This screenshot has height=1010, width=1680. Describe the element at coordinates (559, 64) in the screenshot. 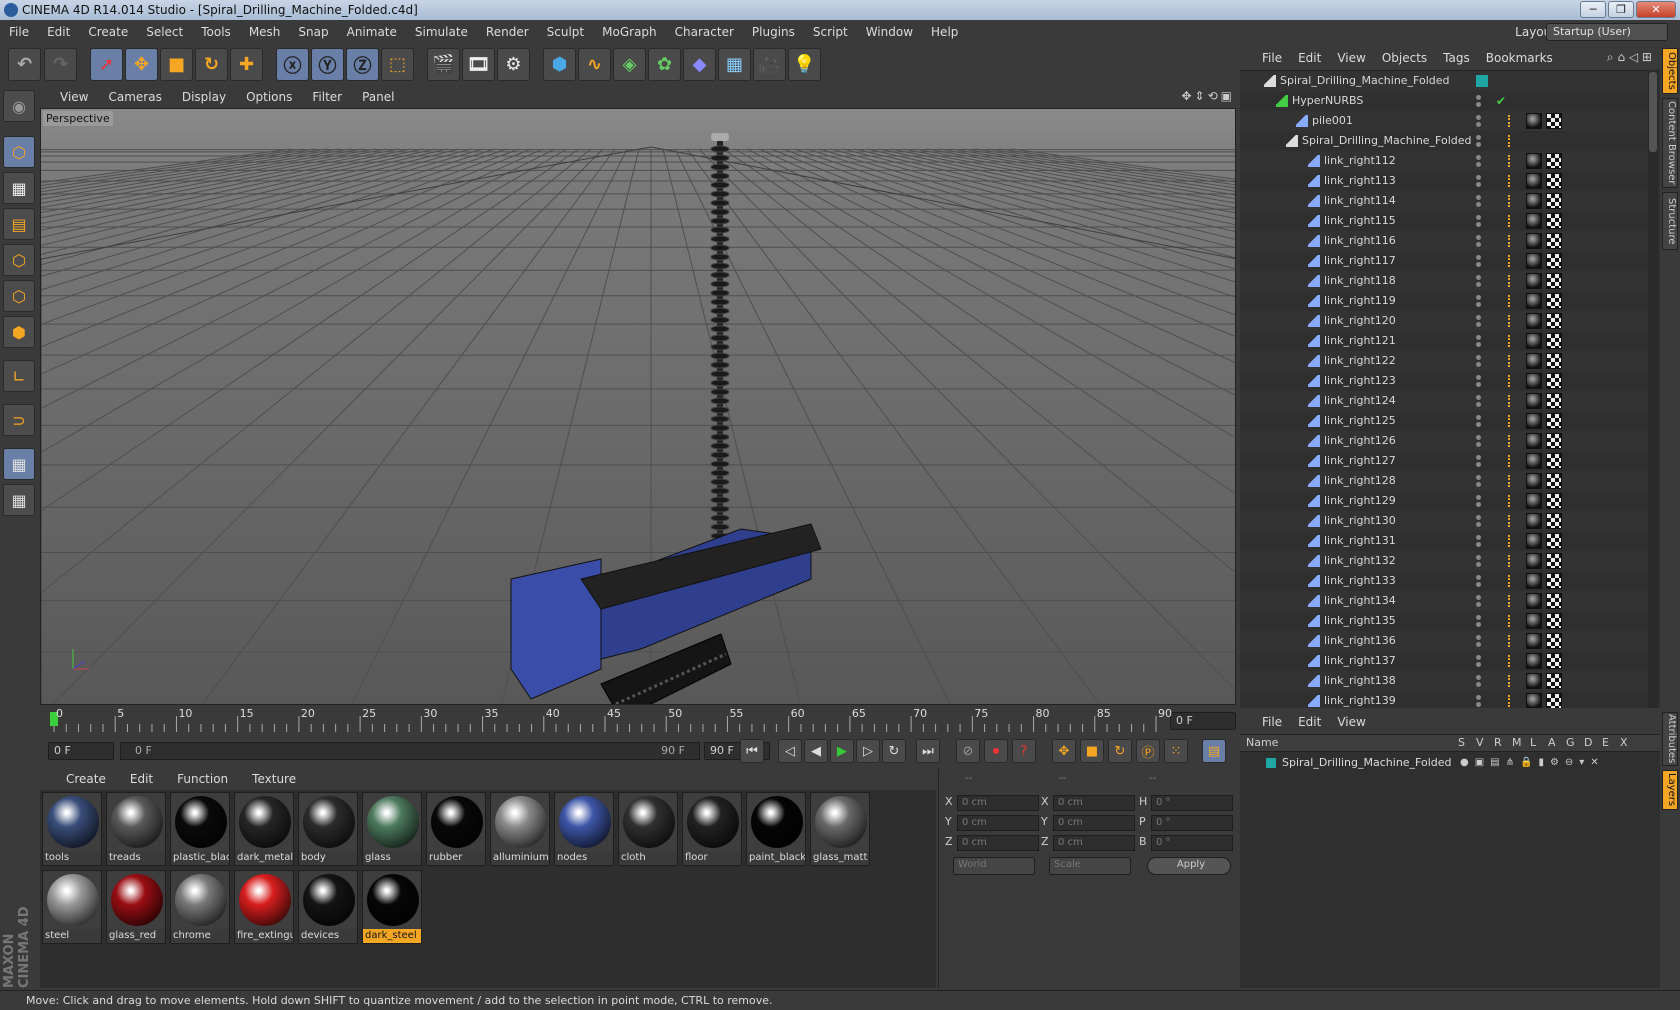

I see `cube-icon: ⬢` at that location.